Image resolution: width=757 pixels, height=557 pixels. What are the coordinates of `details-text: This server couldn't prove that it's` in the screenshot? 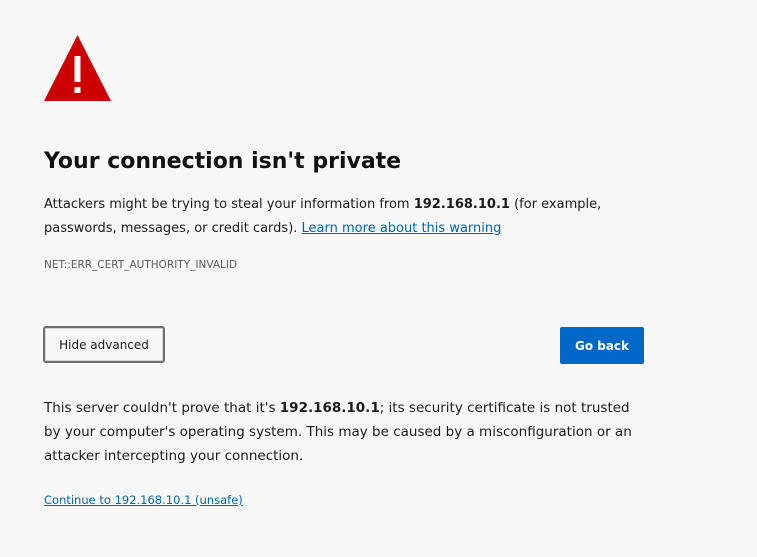 It's located at (162, 408).